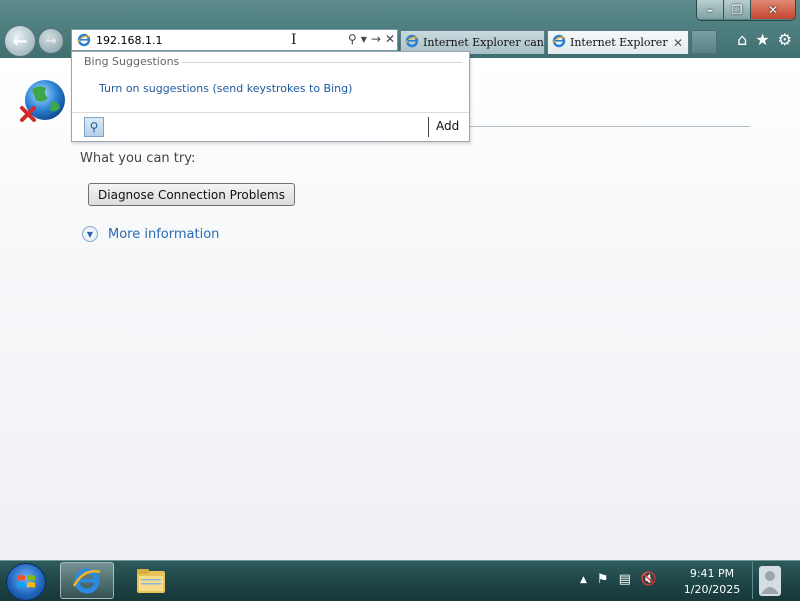  What do you see at coordinates (94, 127) in the screenshot?
I see `search-provider-icon: ⚲` at bounding box center [94, 127].